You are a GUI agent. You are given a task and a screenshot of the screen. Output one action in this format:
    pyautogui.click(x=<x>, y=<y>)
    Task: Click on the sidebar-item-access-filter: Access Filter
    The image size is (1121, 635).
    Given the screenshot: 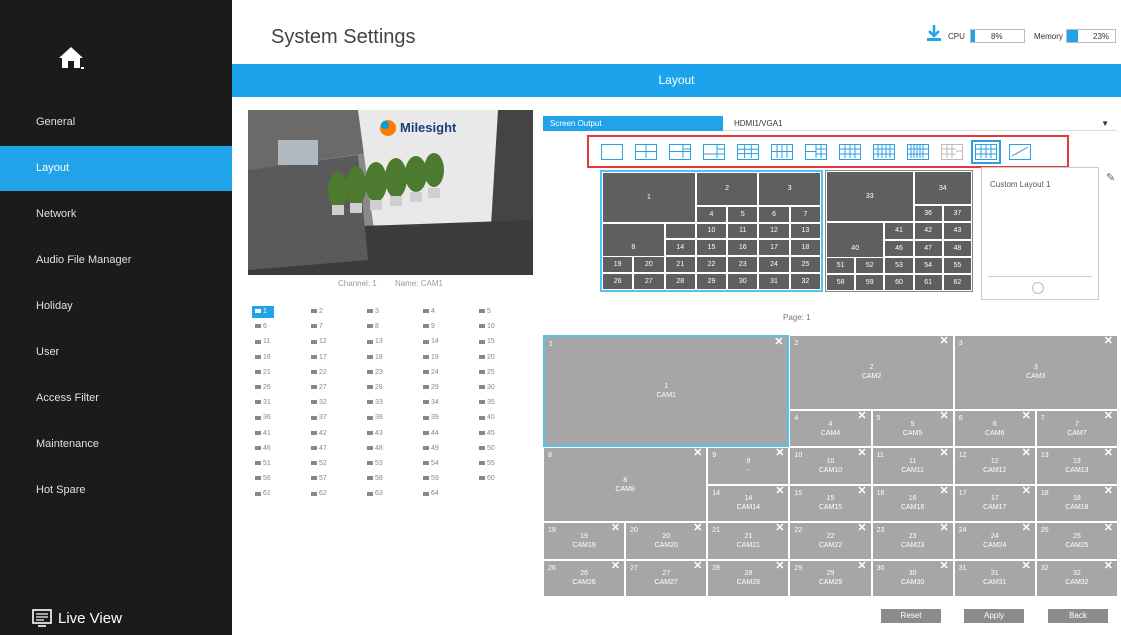 What is the action you would take?
    pyautogui.click(x=116, y=398)
    